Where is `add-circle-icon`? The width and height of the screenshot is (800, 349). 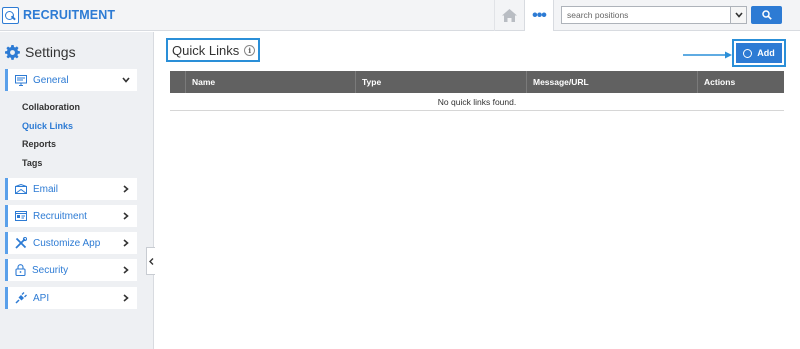 add-circle-icon is located at coordinates (748, 53).